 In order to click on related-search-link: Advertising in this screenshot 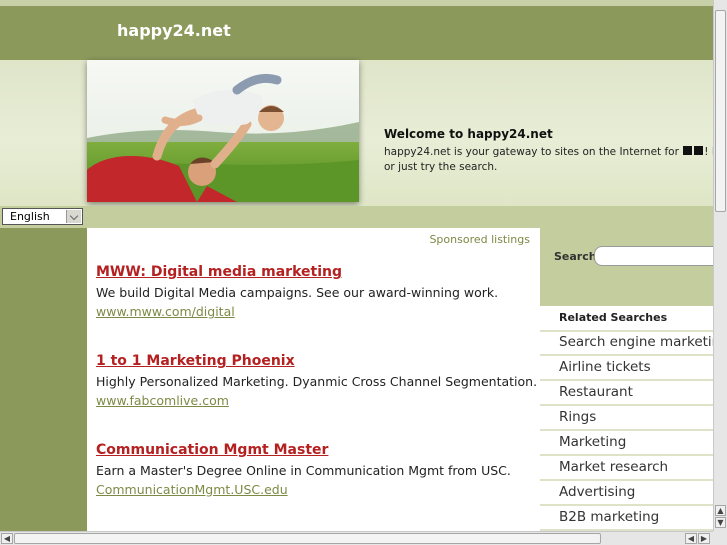, I will do `click(626, 493)`.